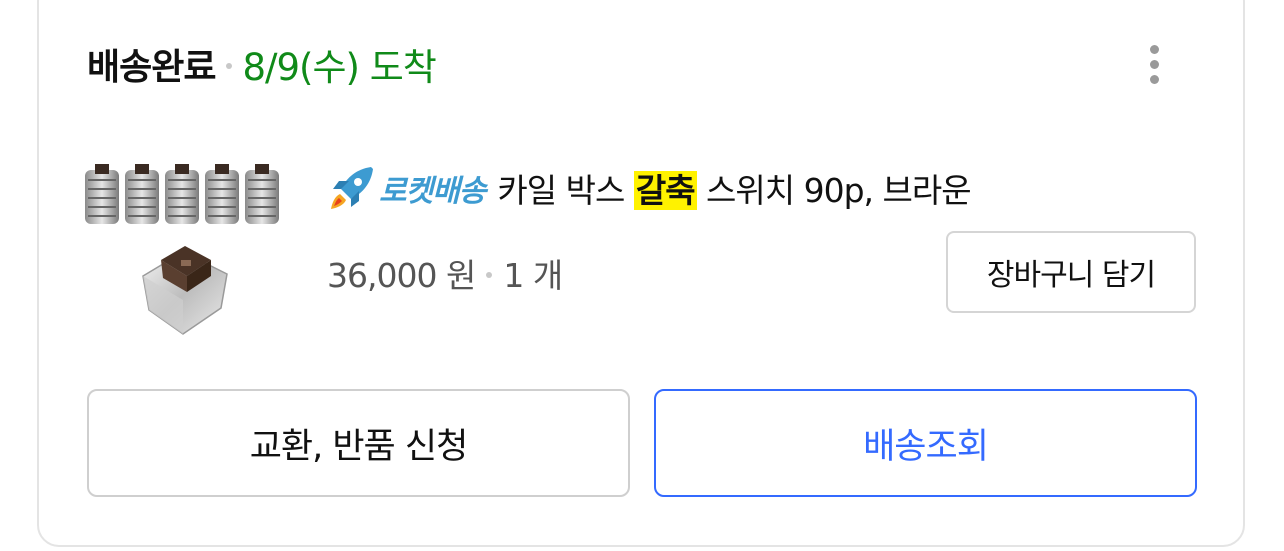 The image size is (1284, 551). I want to click on price-quantity: 36,000 원 1 개, so click(445, 273).